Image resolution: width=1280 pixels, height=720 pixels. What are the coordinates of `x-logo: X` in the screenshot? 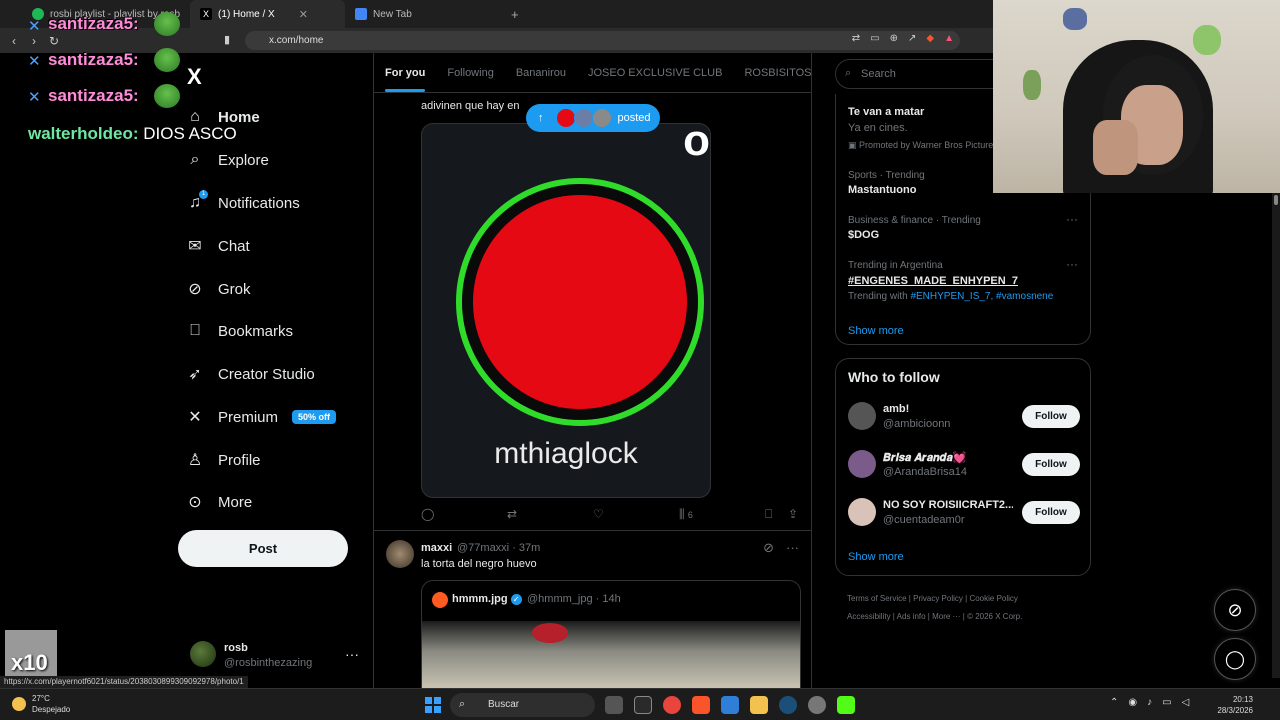 It's located at (194, 77).